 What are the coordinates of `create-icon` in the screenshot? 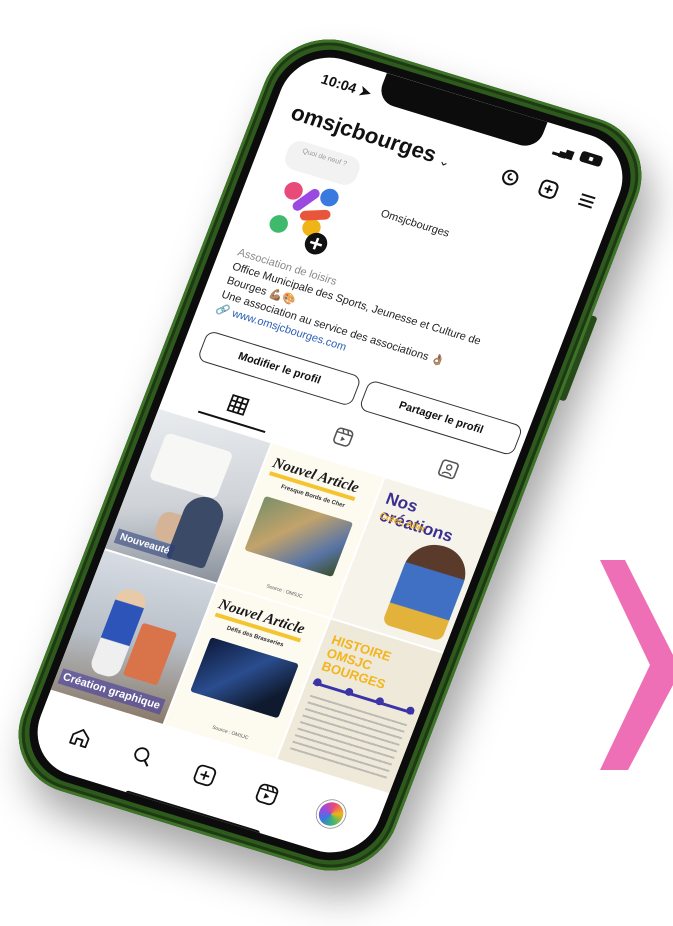 It's located at (205, 775).